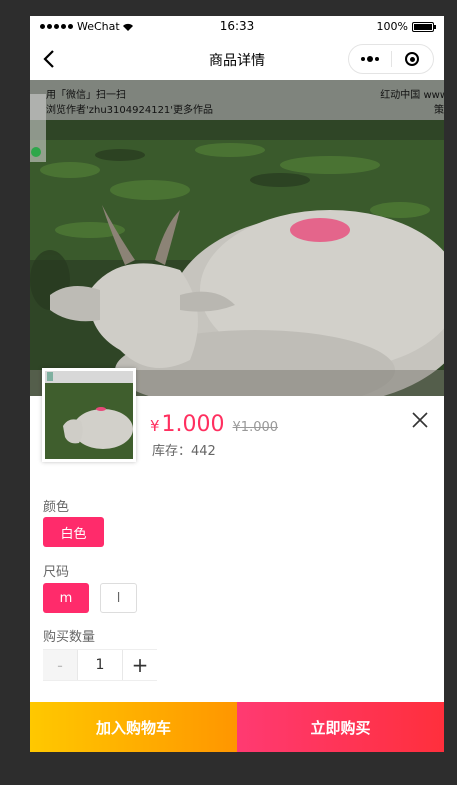 The width and height of the screenshot is (457, 785). What do you see at coordinates (56, 507) in the screenshot?
I see `color-label: 颜色` at bounding box center [56, 507].